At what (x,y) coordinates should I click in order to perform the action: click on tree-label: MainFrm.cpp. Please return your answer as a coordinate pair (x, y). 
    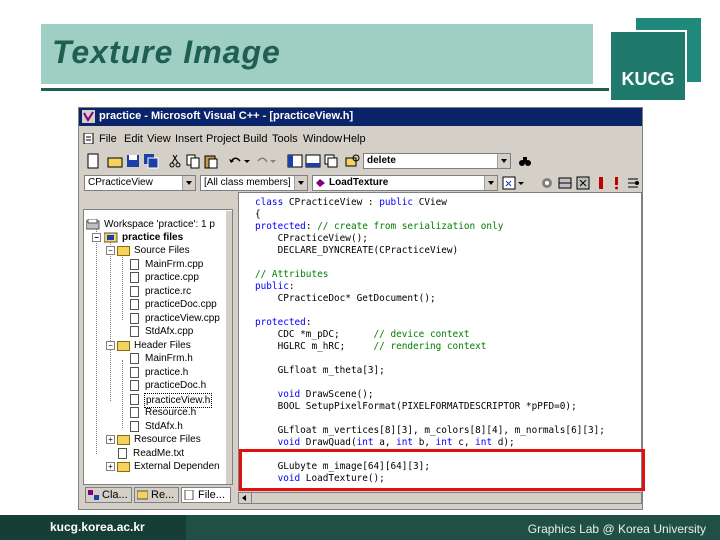
    Looking at the image, I should click on (174, 264).